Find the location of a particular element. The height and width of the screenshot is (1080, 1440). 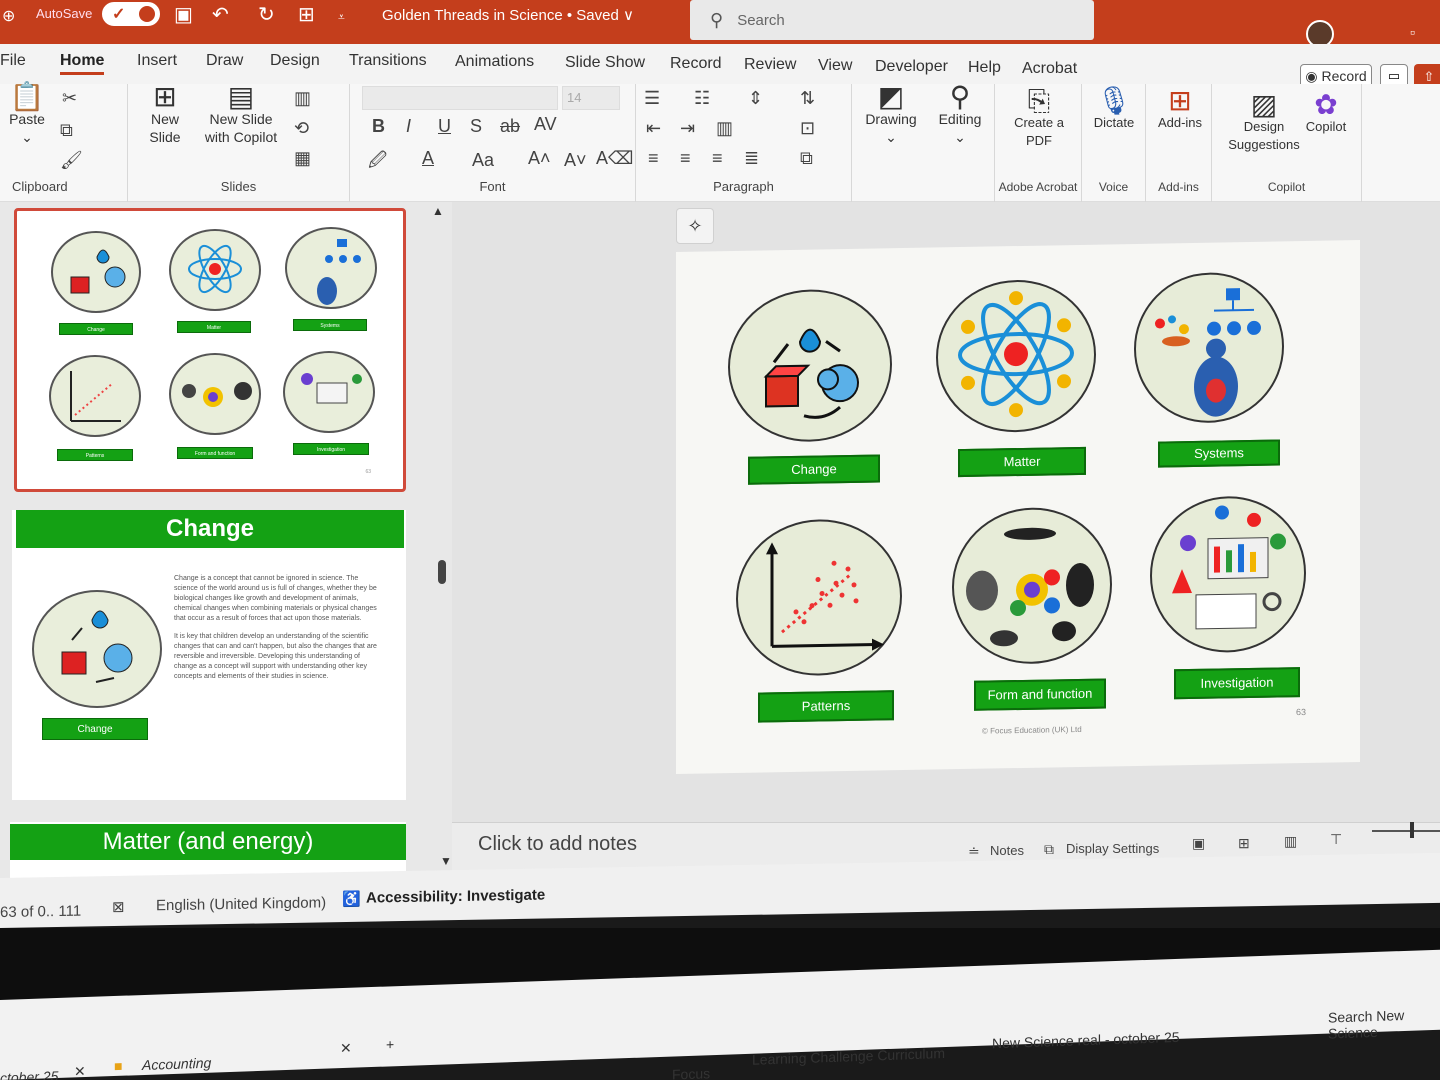

tab-home: Home is located at coordinates (82, 63).